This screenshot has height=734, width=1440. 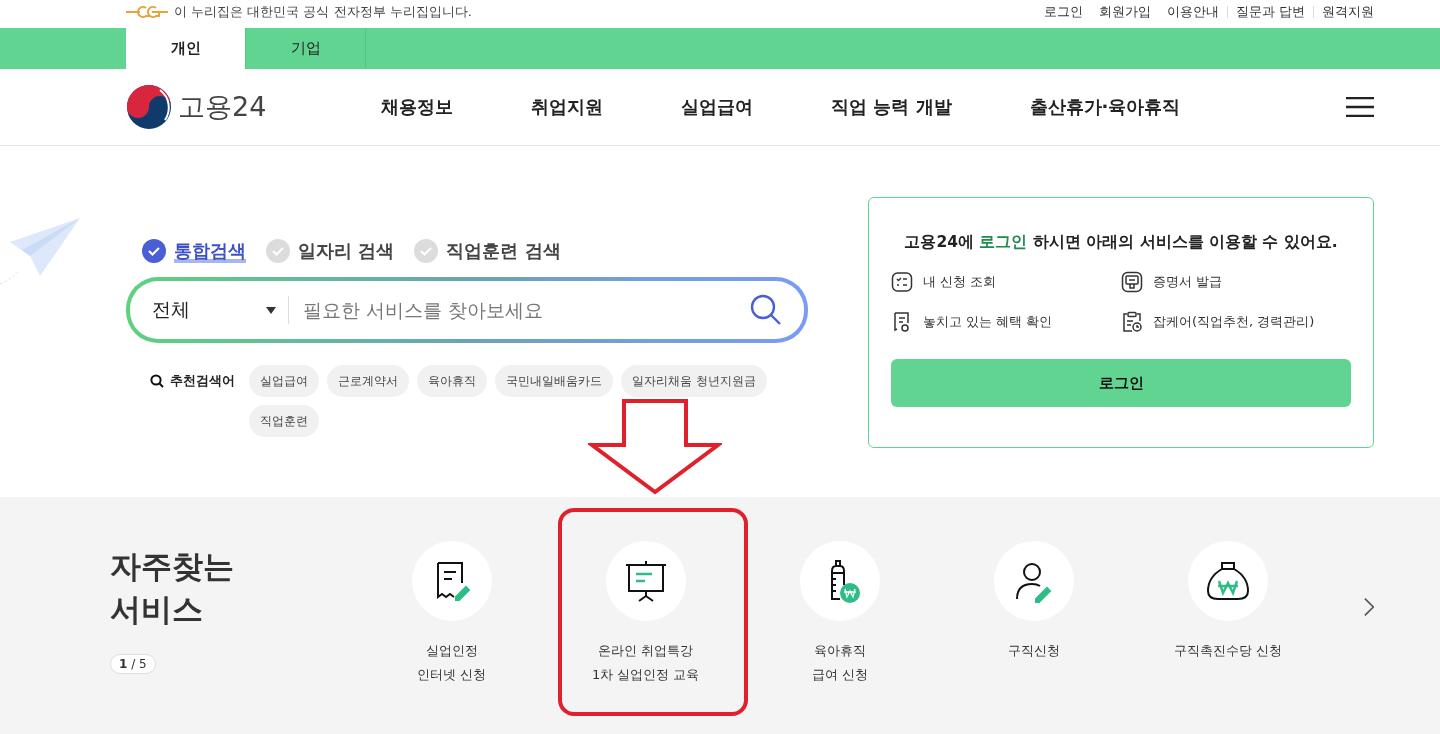 What do you see at coordinates (149, 107) in the screenshot?
I see `taegeuk-logo-icon` at bounding box center [149, 107].